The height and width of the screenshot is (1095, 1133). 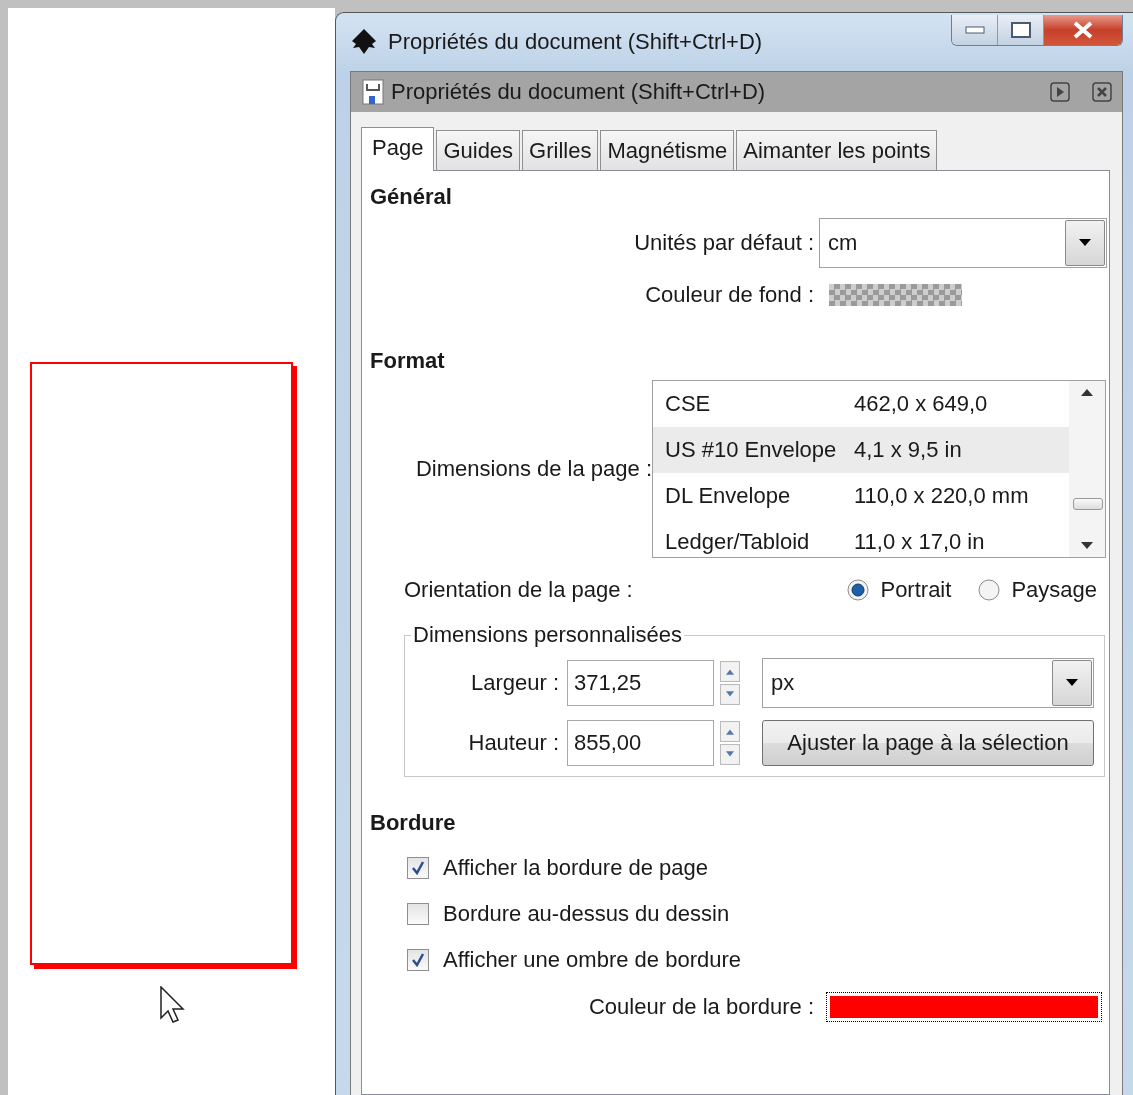 I want to click on mouse-pointer-icon, so click(x=173, y=1005).